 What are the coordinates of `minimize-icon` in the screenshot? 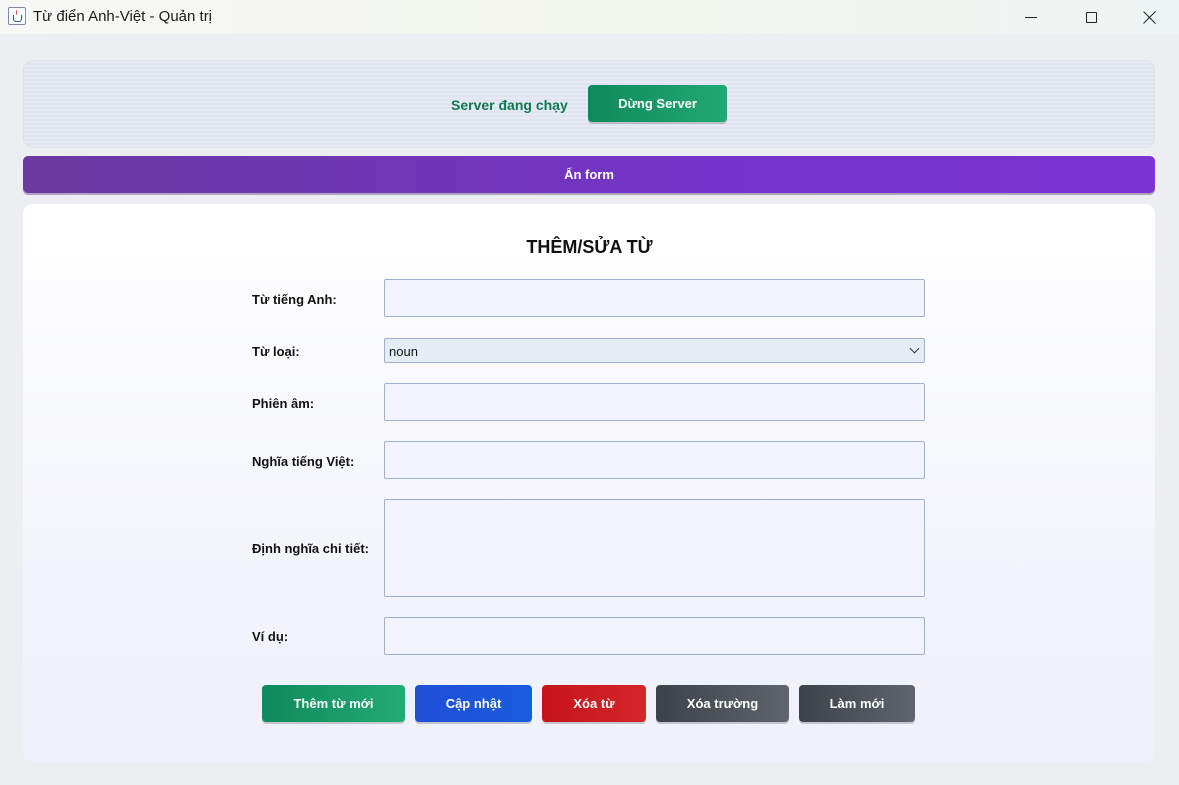 It's located at (1031, 17).